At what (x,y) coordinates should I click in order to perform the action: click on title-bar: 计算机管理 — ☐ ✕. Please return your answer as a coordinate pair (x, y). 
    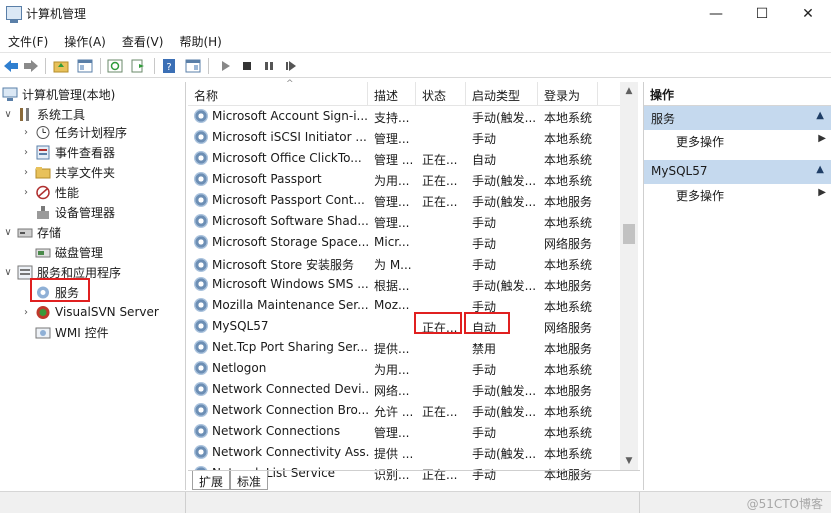
    Looking at the image, I should click on (415, 14).